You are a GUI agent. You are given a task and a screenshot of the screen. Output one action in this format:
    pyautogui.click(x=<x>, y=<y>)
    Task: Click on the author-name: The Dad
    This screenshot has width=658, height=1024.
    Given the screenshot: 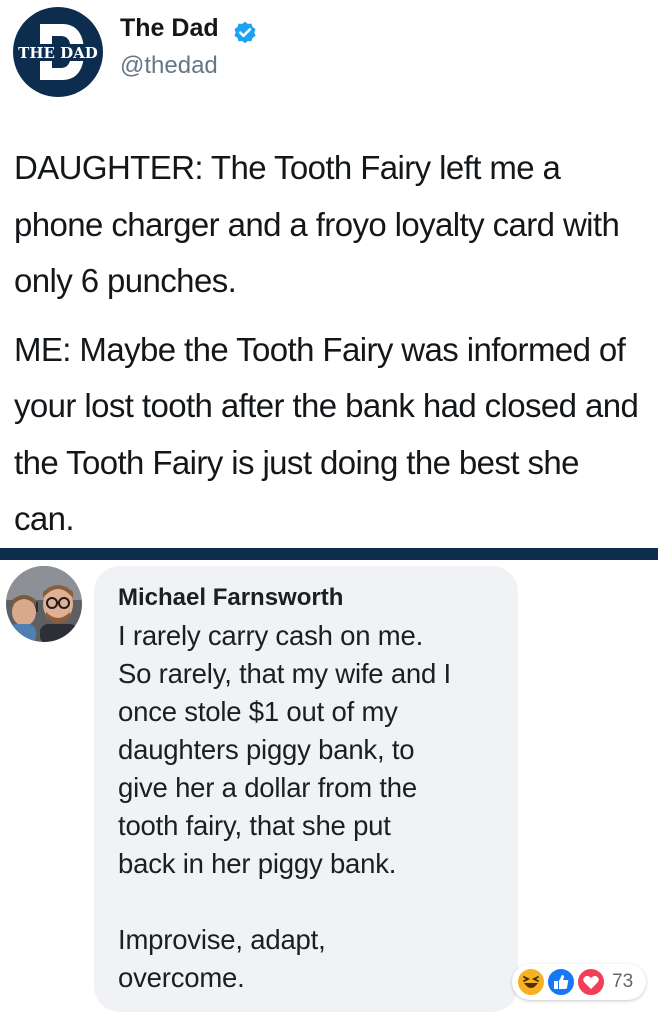 What is the action you would take?
    pyautogui.click(x=169, y=28)
    